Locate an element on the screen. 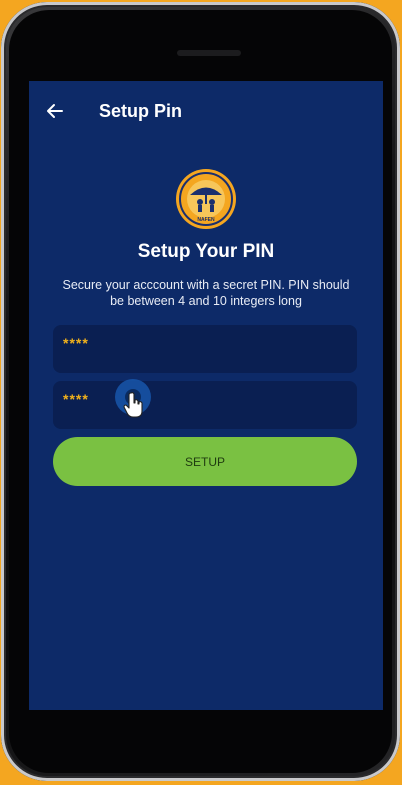 The image size is (402, 785). setup-button: SETUP is located at coordinates (205, 461).